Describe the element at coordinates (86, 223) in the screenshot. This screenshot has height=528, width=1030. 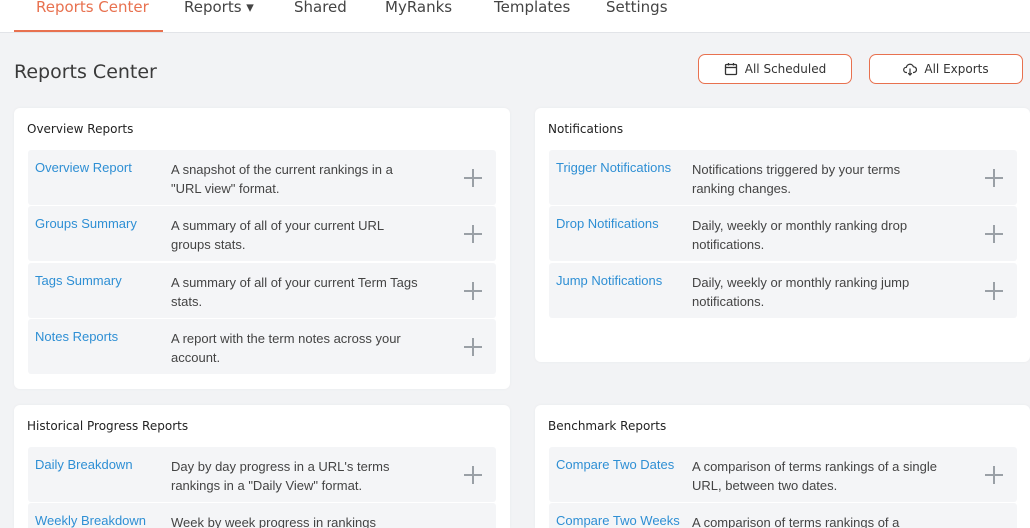
I see `report-name: Groups Summary` at that location.